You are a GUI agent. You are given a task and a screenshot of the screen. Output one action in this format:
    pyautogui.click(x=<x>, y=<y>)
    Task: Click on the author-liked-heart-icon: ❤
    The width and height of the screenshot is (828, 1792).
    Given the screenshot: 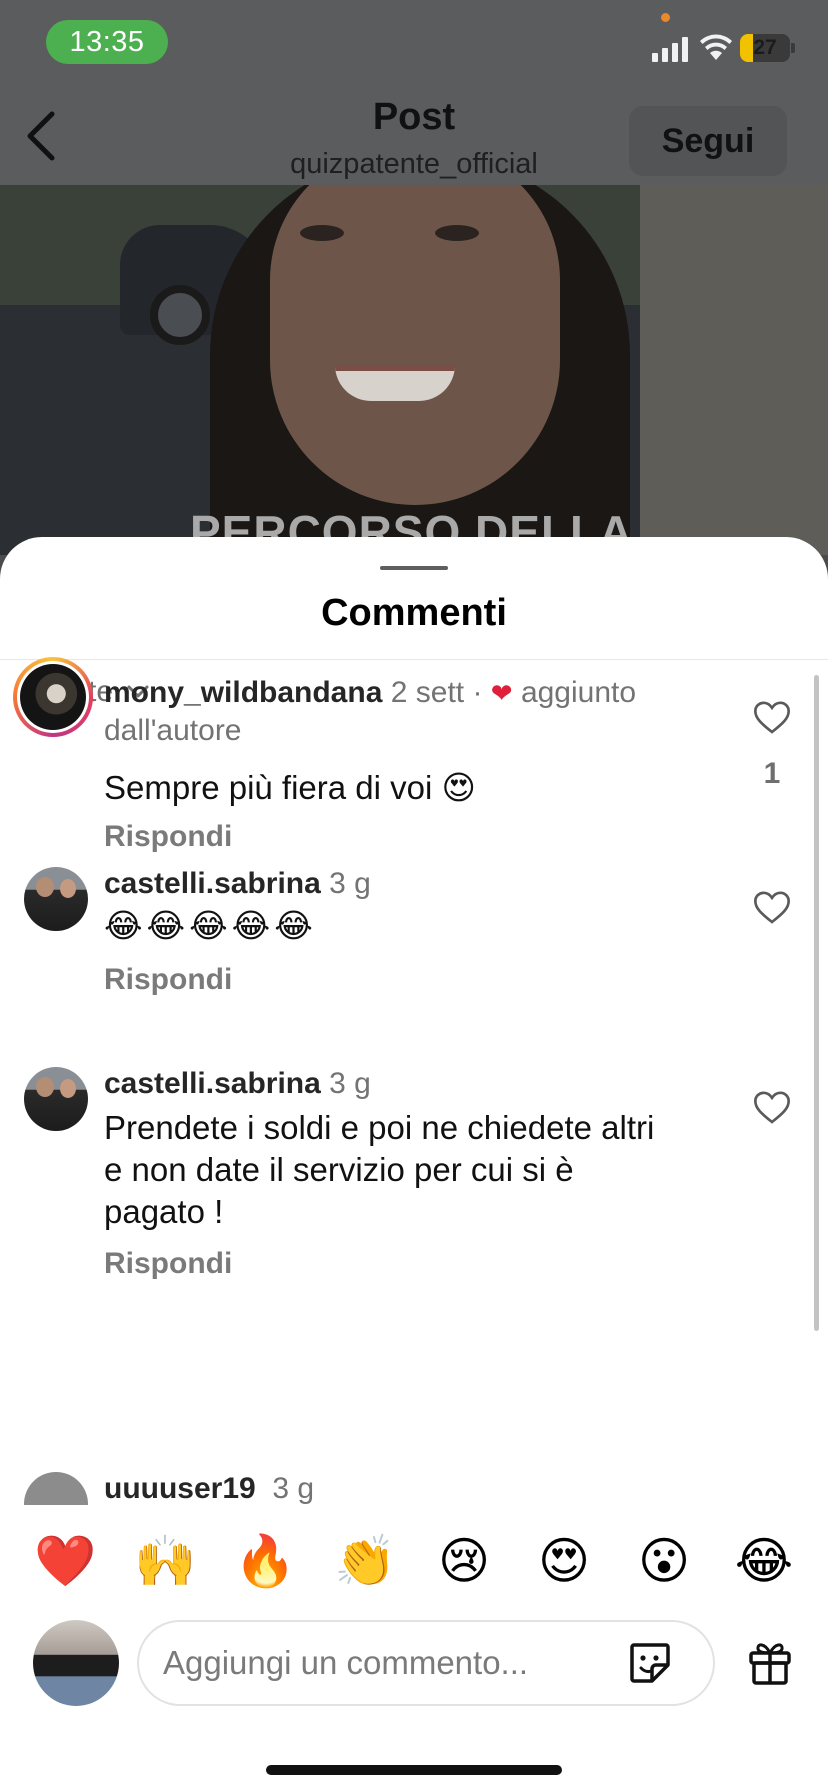 What is the action you would take?
    pyautogui.click(x=501, y=693)
    